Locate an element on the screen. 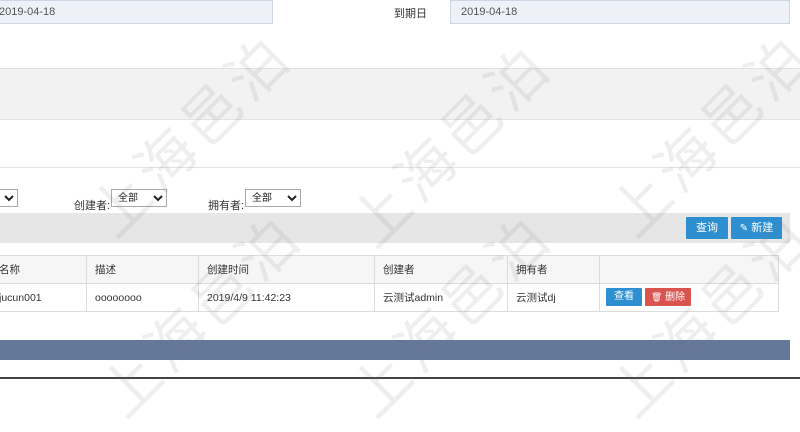 The height and width of the screenshot is (432, 800). view-button: 查看 is located at coordinates (624, 297).